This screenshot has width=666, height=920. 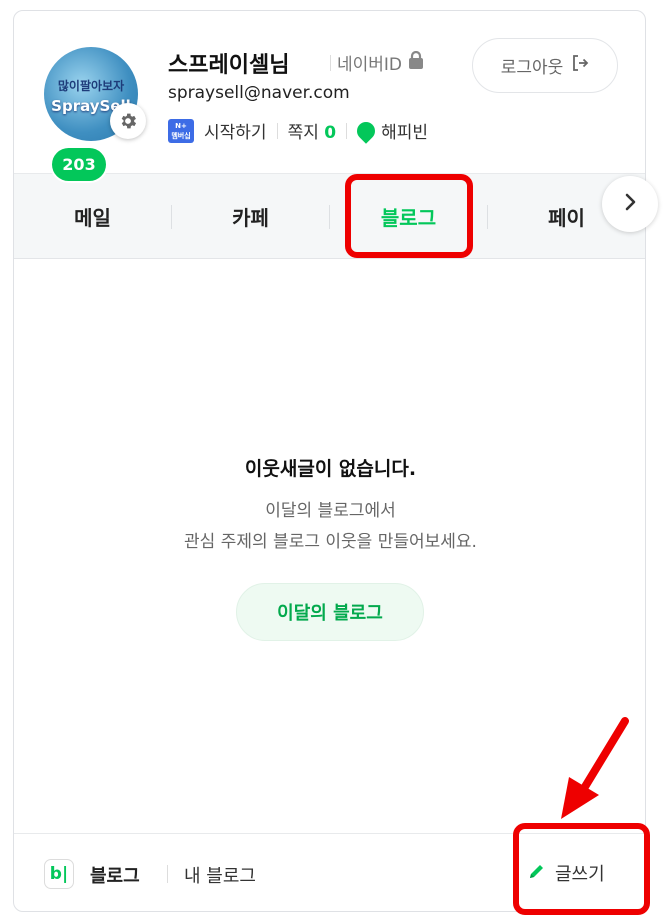 What do you see at coordinates (330, 542) in the screenshot?
I see `empty-state-desc-line2: 관심 주제의 블로그 이웃을 만들어보세요.` at bounding box center [330, 542].